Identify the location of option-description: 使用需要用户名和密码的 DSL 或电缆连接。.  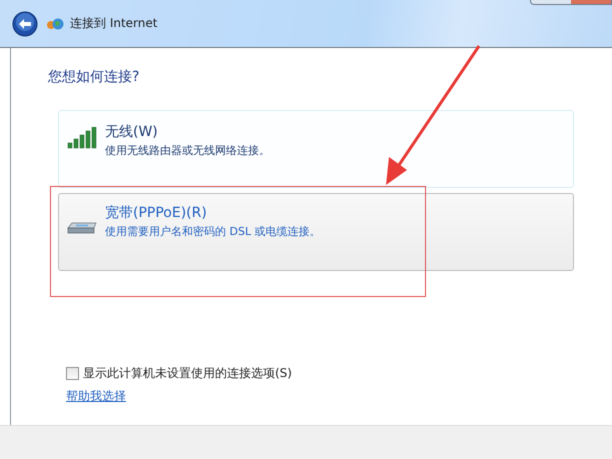
(213, 231).